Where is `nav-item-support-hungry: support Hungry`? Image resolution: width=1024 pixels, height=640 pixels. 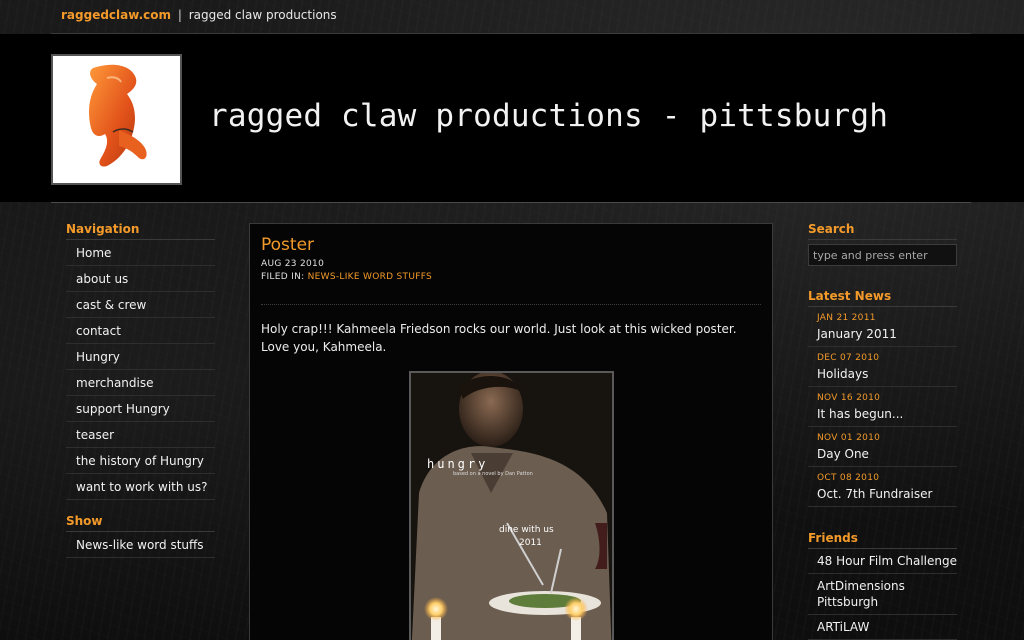 nav-item-support-hungry: support Hungry is located at coordinates (140, 409).